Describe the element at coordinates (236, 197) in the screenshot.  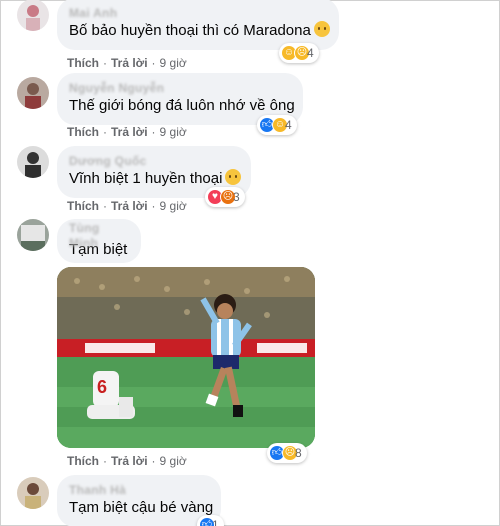
I see `reaction-count: 3` at that location.